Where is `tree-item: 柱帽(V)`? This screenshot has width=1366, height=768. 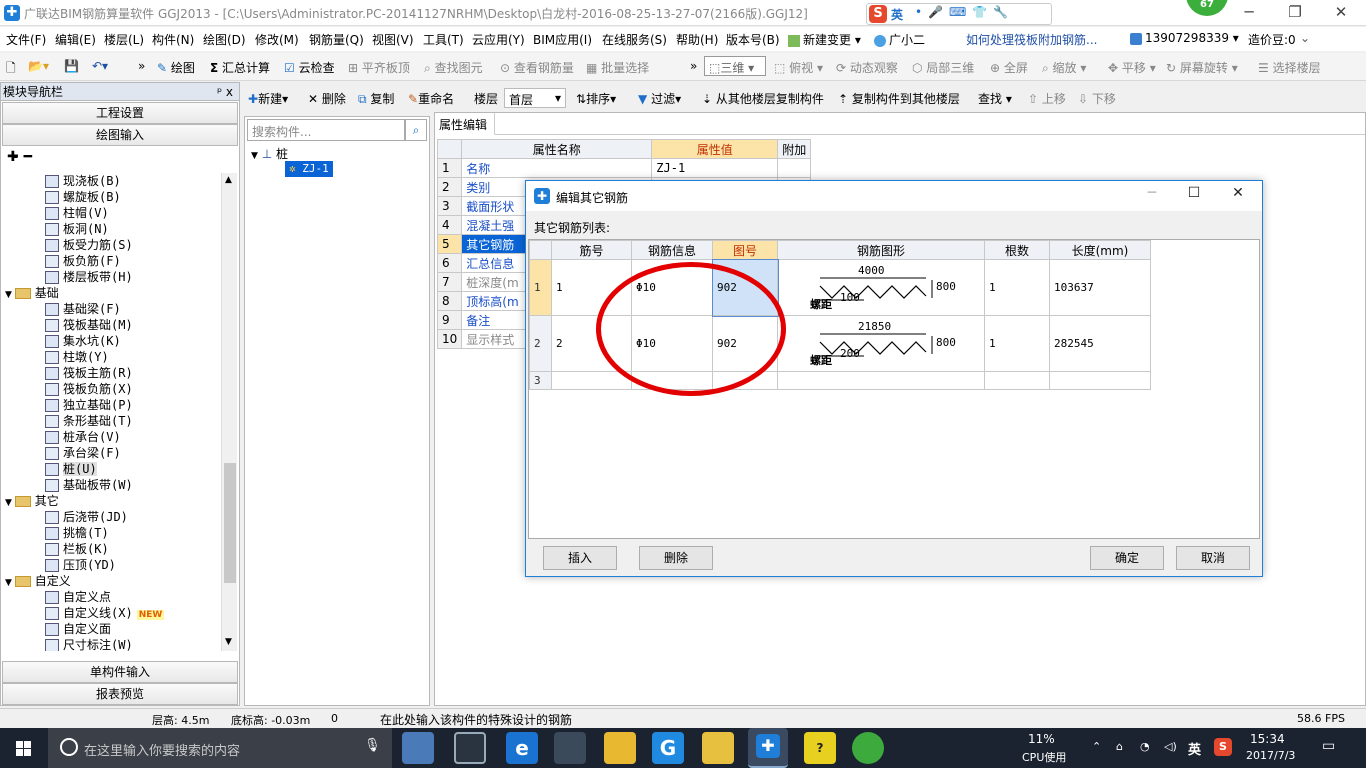 tree-item: 柱帽(V) is located at coordinates (77, 213).